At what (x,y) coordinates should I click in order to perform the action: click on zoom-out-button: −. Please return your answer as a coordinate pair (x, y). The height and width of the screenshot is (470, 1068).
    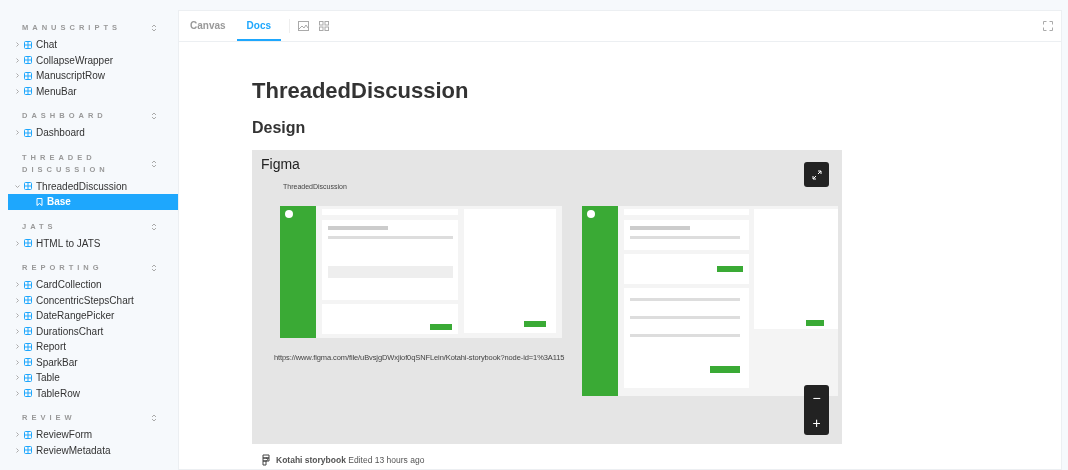
    Looking at the image, I should click on (816, 397).